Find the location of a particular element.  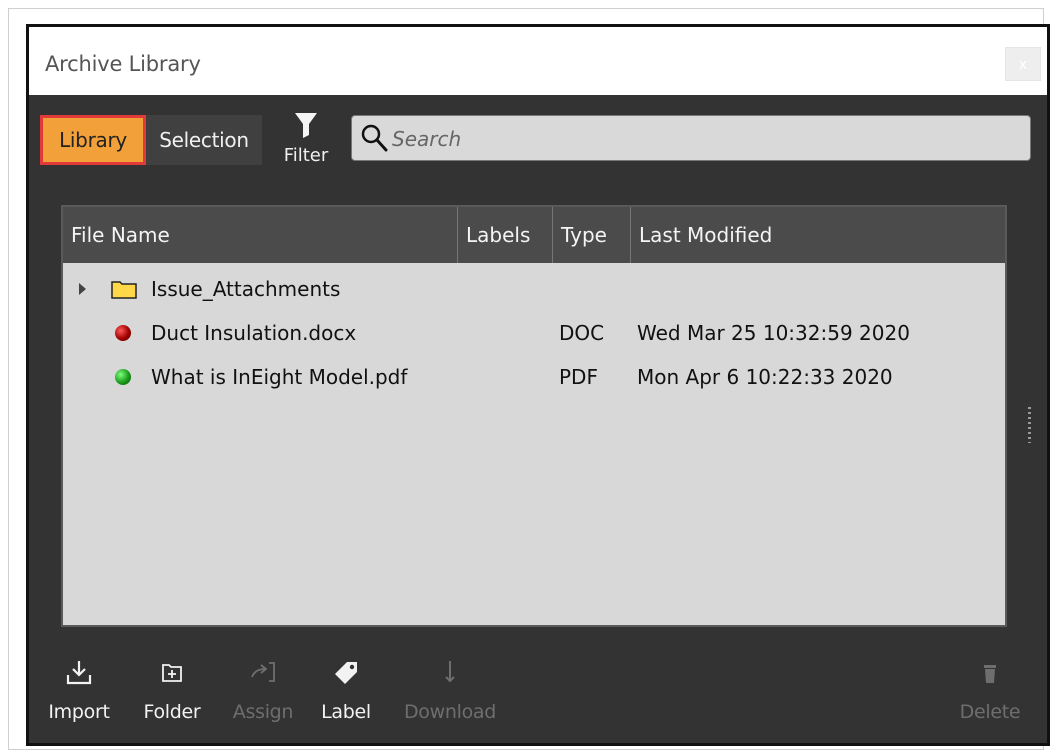

trash-icon is located at coordinates (990, 674).